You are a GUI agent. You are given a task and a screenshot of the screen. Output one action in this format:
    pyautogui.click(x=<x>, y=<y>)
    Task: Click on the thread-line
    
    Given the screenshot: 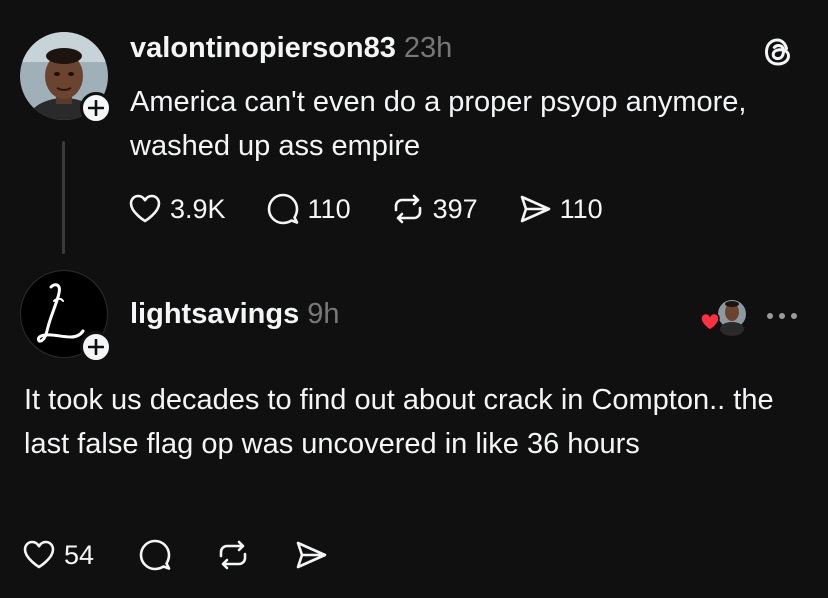 What is the action you would take?
    pyautogui.click(x=63, y=197)
    